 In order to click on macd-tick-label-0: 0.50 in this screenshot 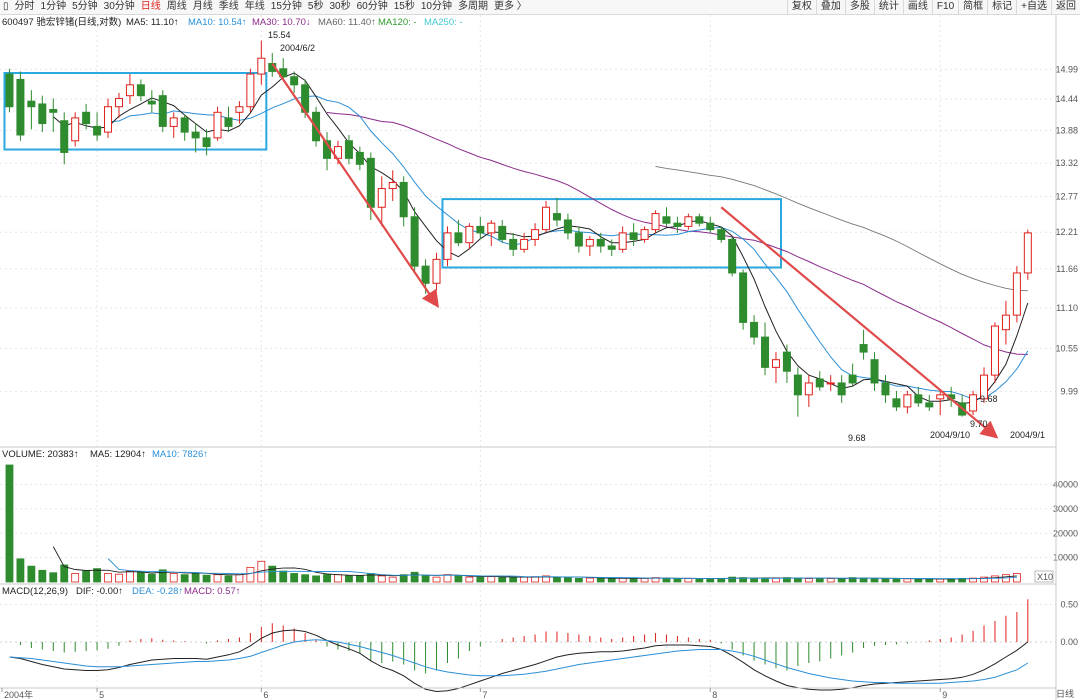, I will do `click(1069, 605)`.